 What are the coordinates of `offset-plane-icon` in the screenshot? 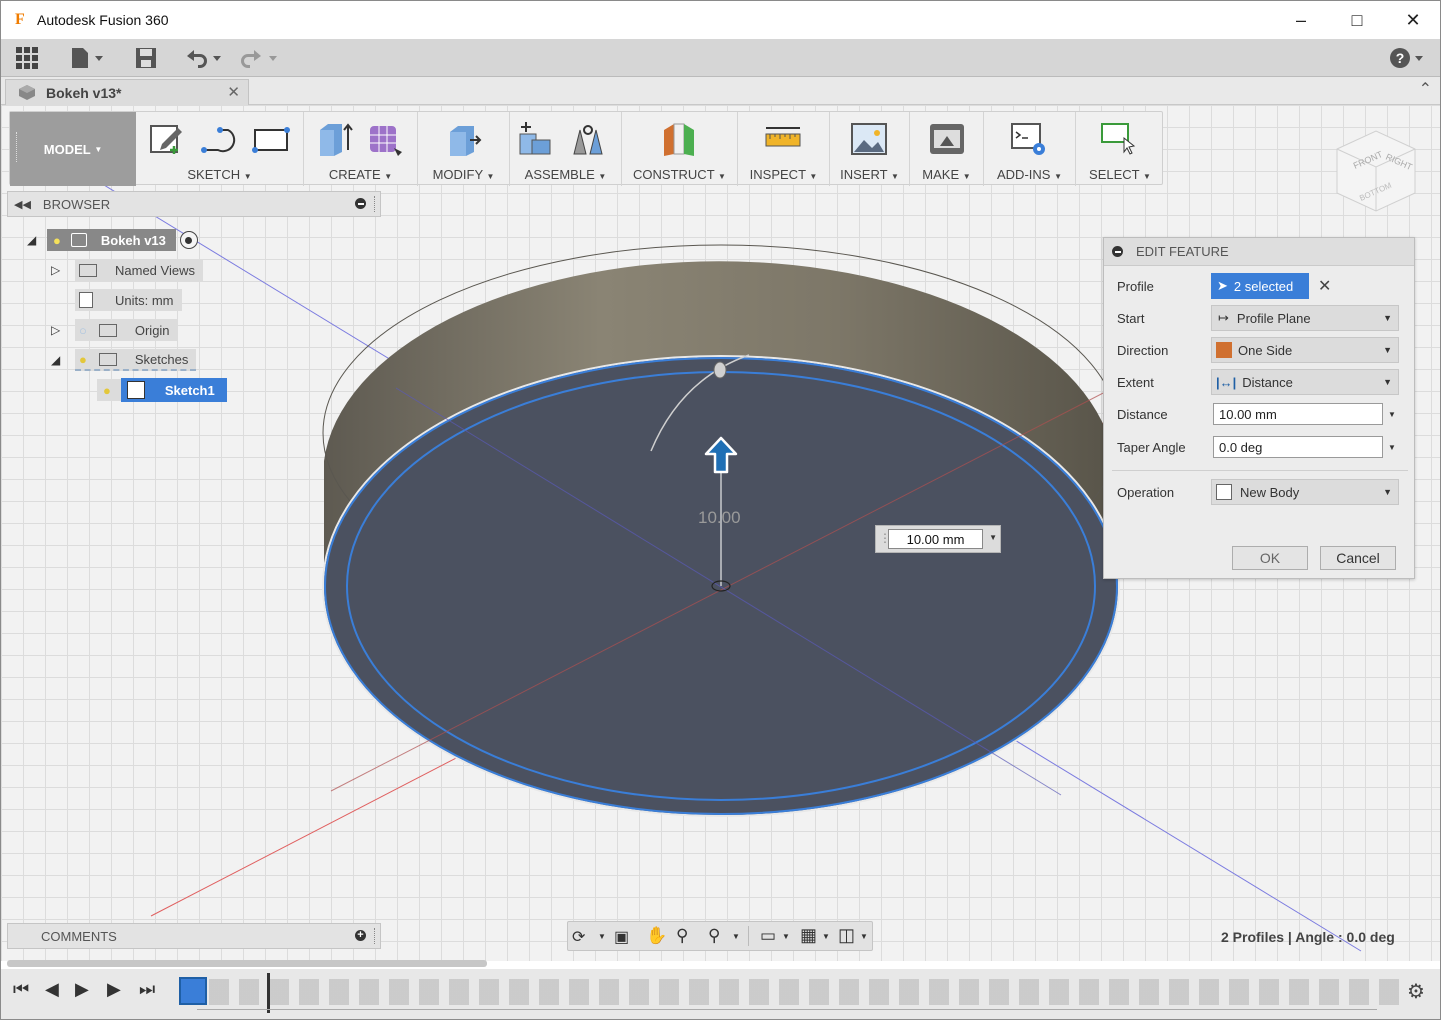 It's located at (679, 139).